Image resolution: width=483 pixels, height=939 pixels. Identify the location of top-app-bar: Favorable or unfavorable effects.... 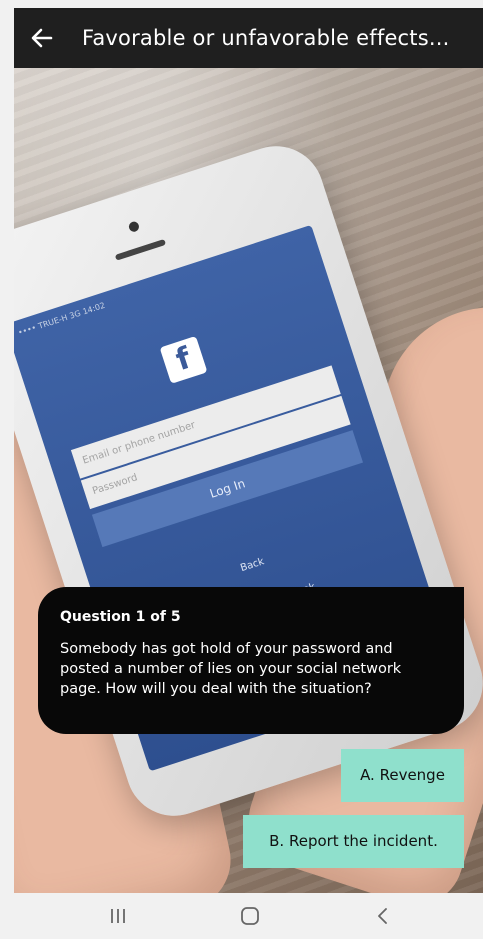
(248, 38).